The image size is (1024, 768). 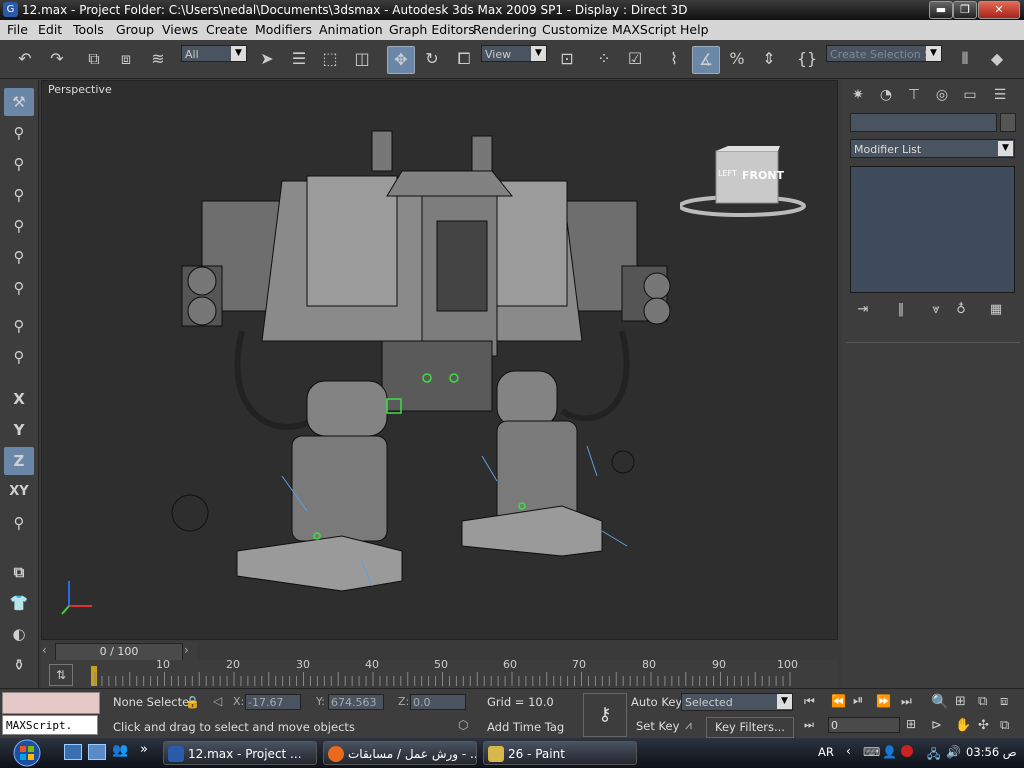 I want to click on make-unique-icon: ⩔, so click(x=936, y=310).